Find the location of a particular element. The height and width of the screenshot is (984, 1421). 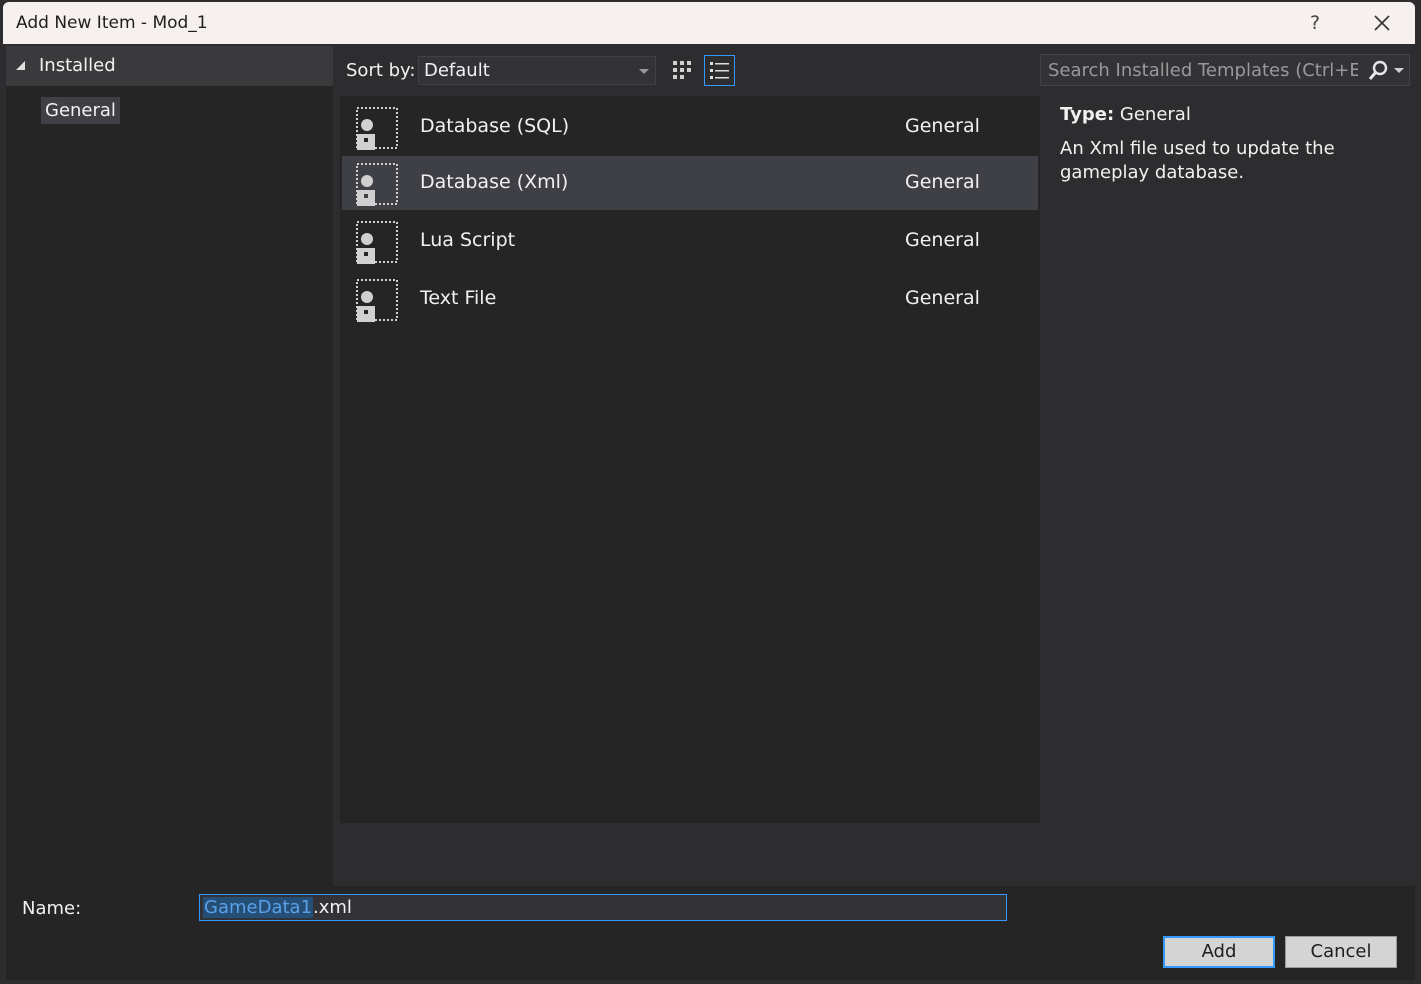

search-options-dropdown-icon is located at coordinates (1399, 70).